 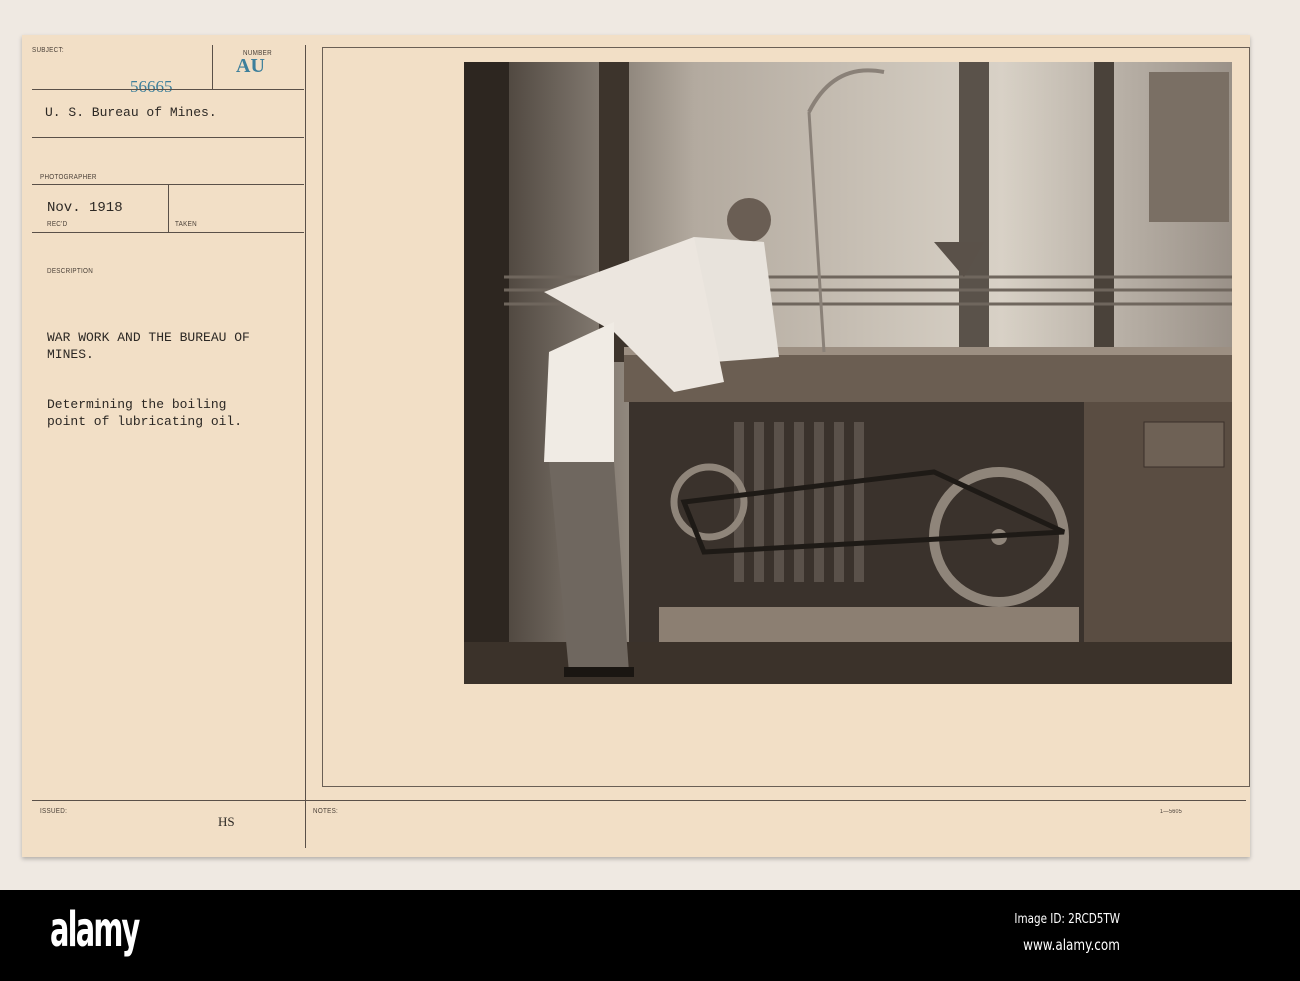 I want to click on notes-label: NOTES:, so click(x=326, y=811).